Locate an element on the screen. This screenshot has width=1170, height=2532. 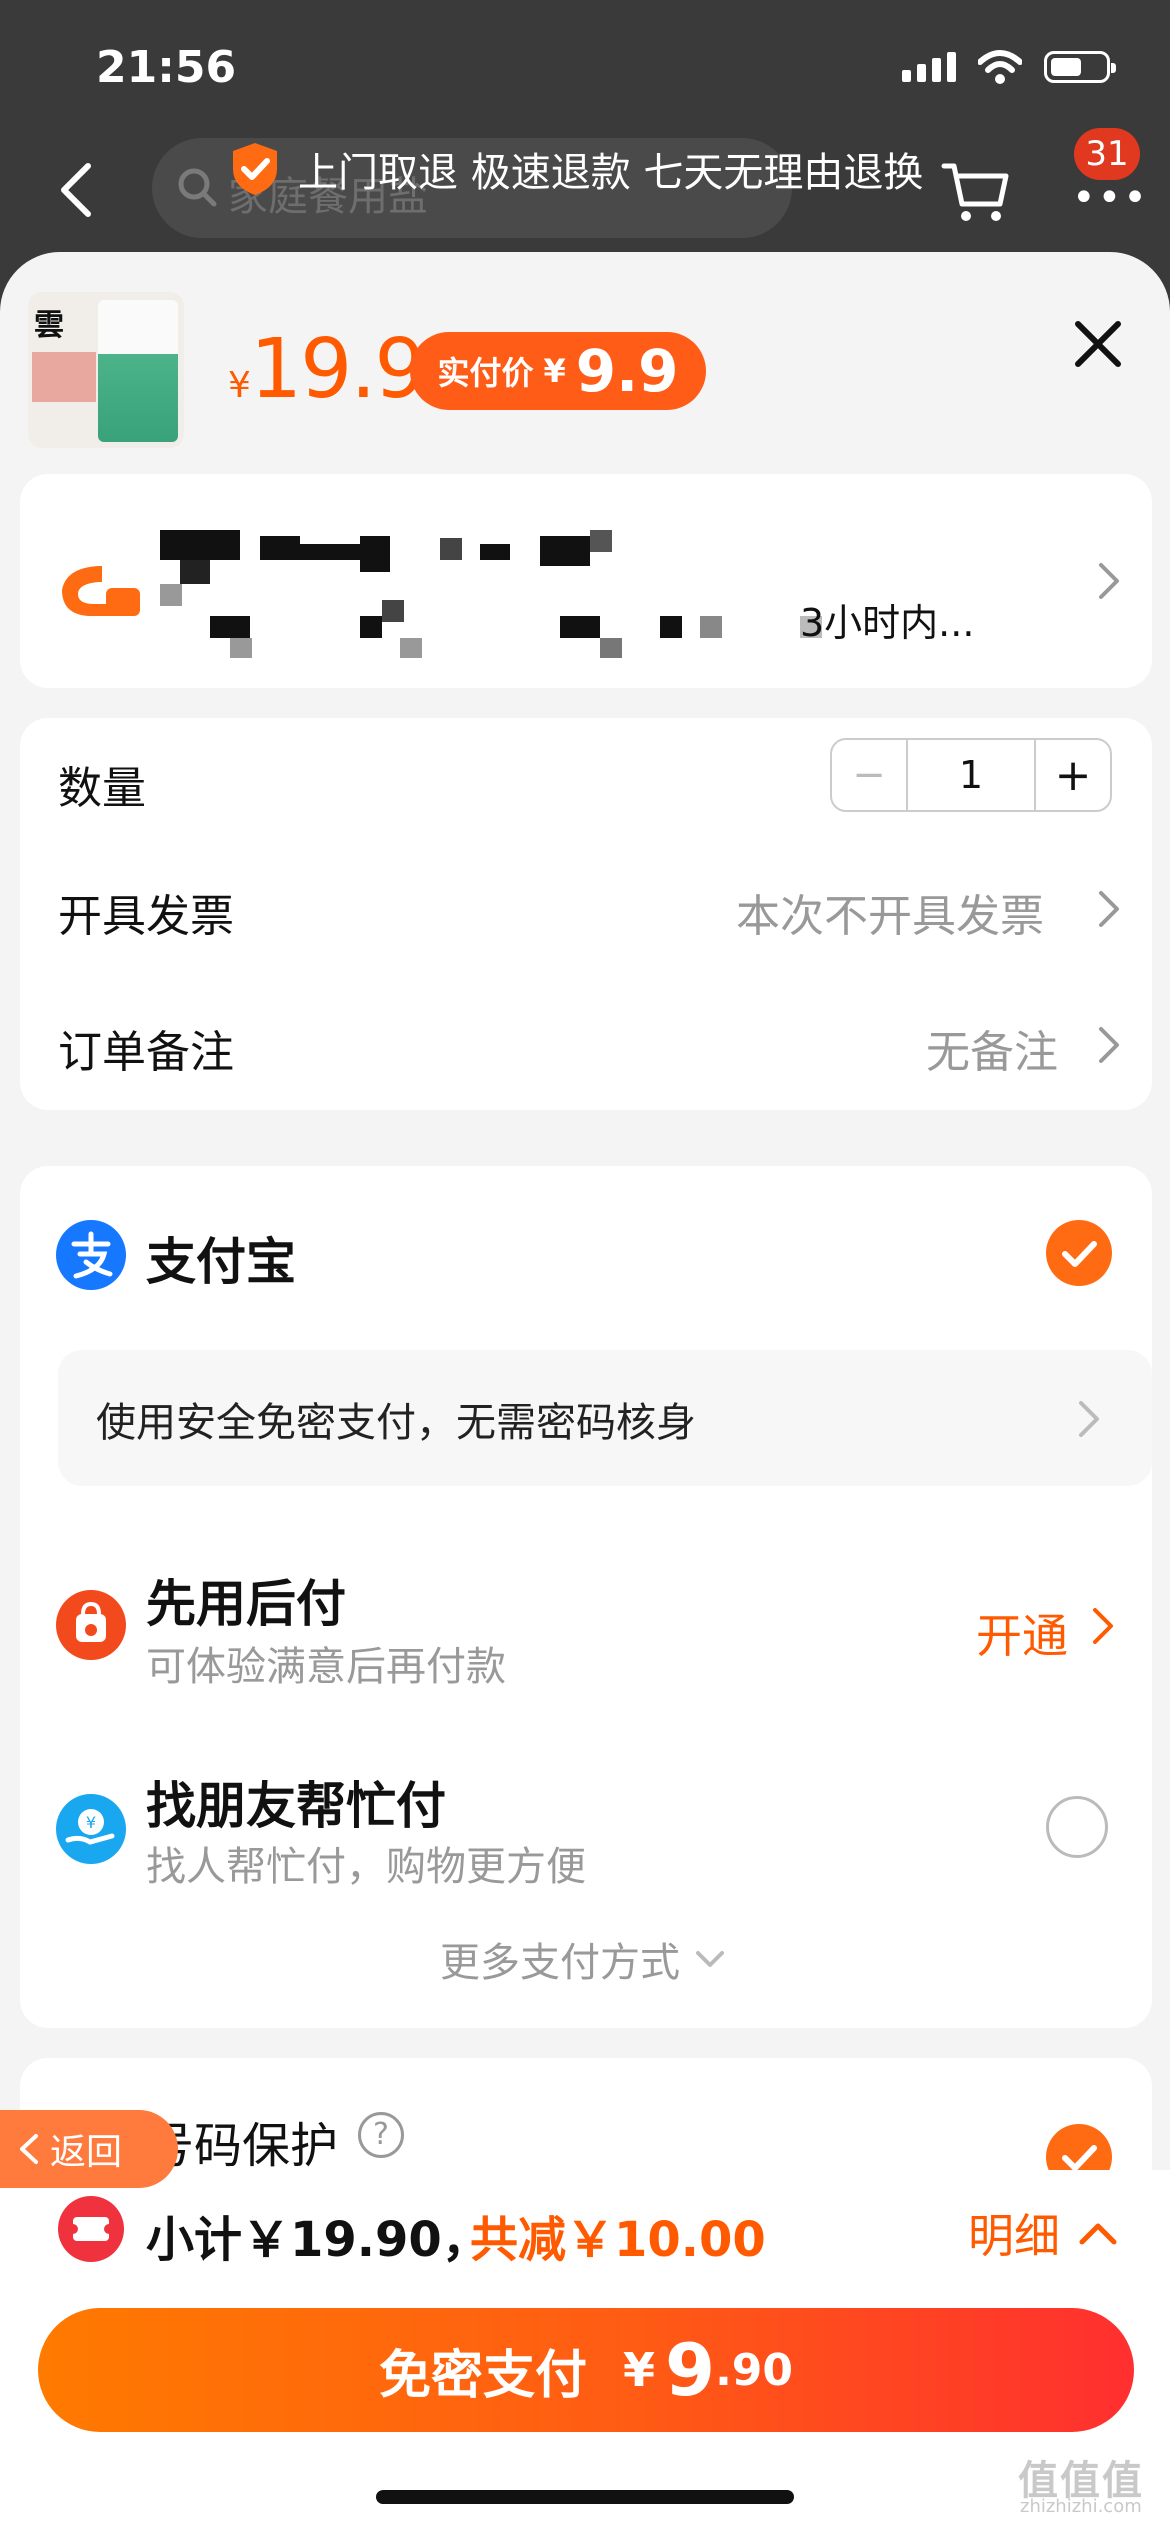
pay-button: 免密支付 ¥ 9 .90 is located at coordinates (586, 2370).